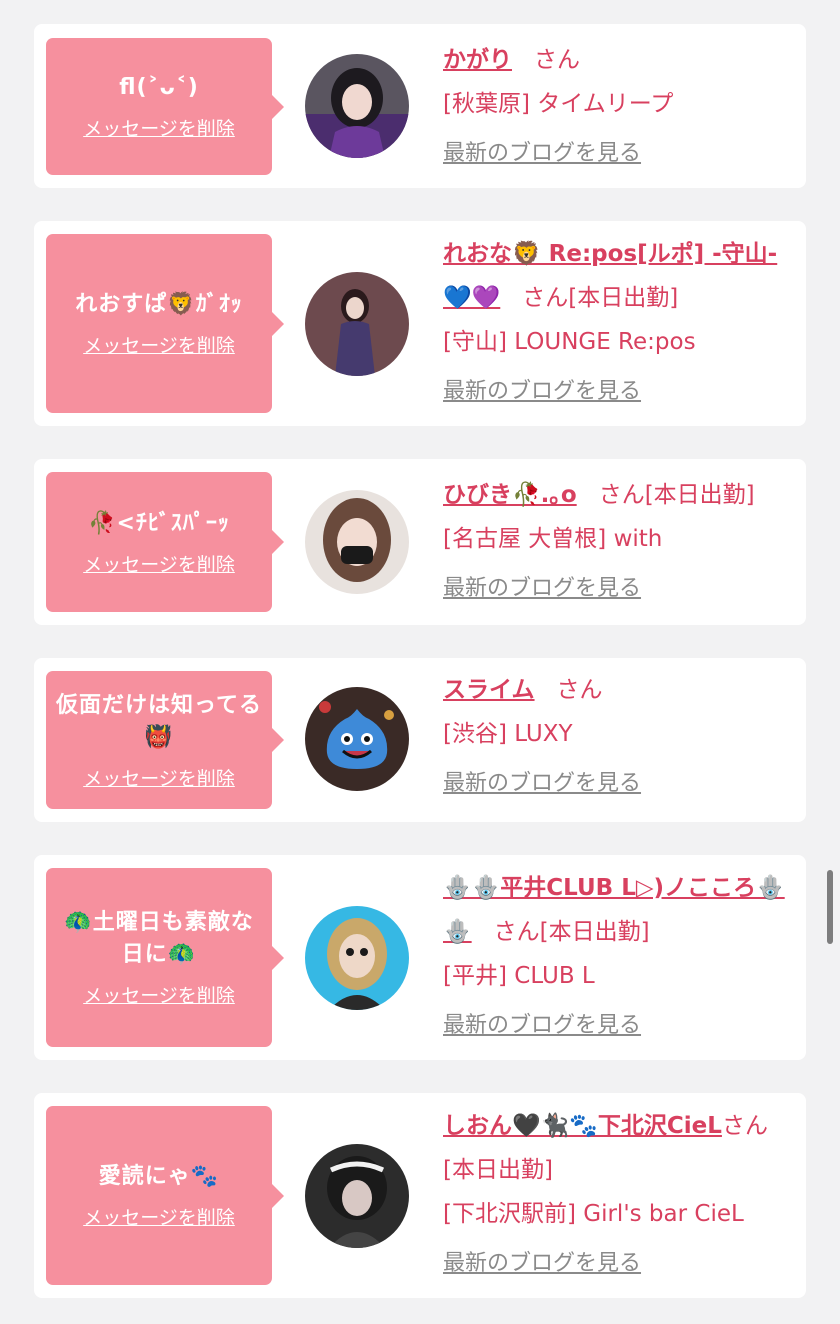 This screenshot has width=840, height=1324. Describe the element at coordinates (830, 907) in the screenshot. I see `scrollbar` at that location.